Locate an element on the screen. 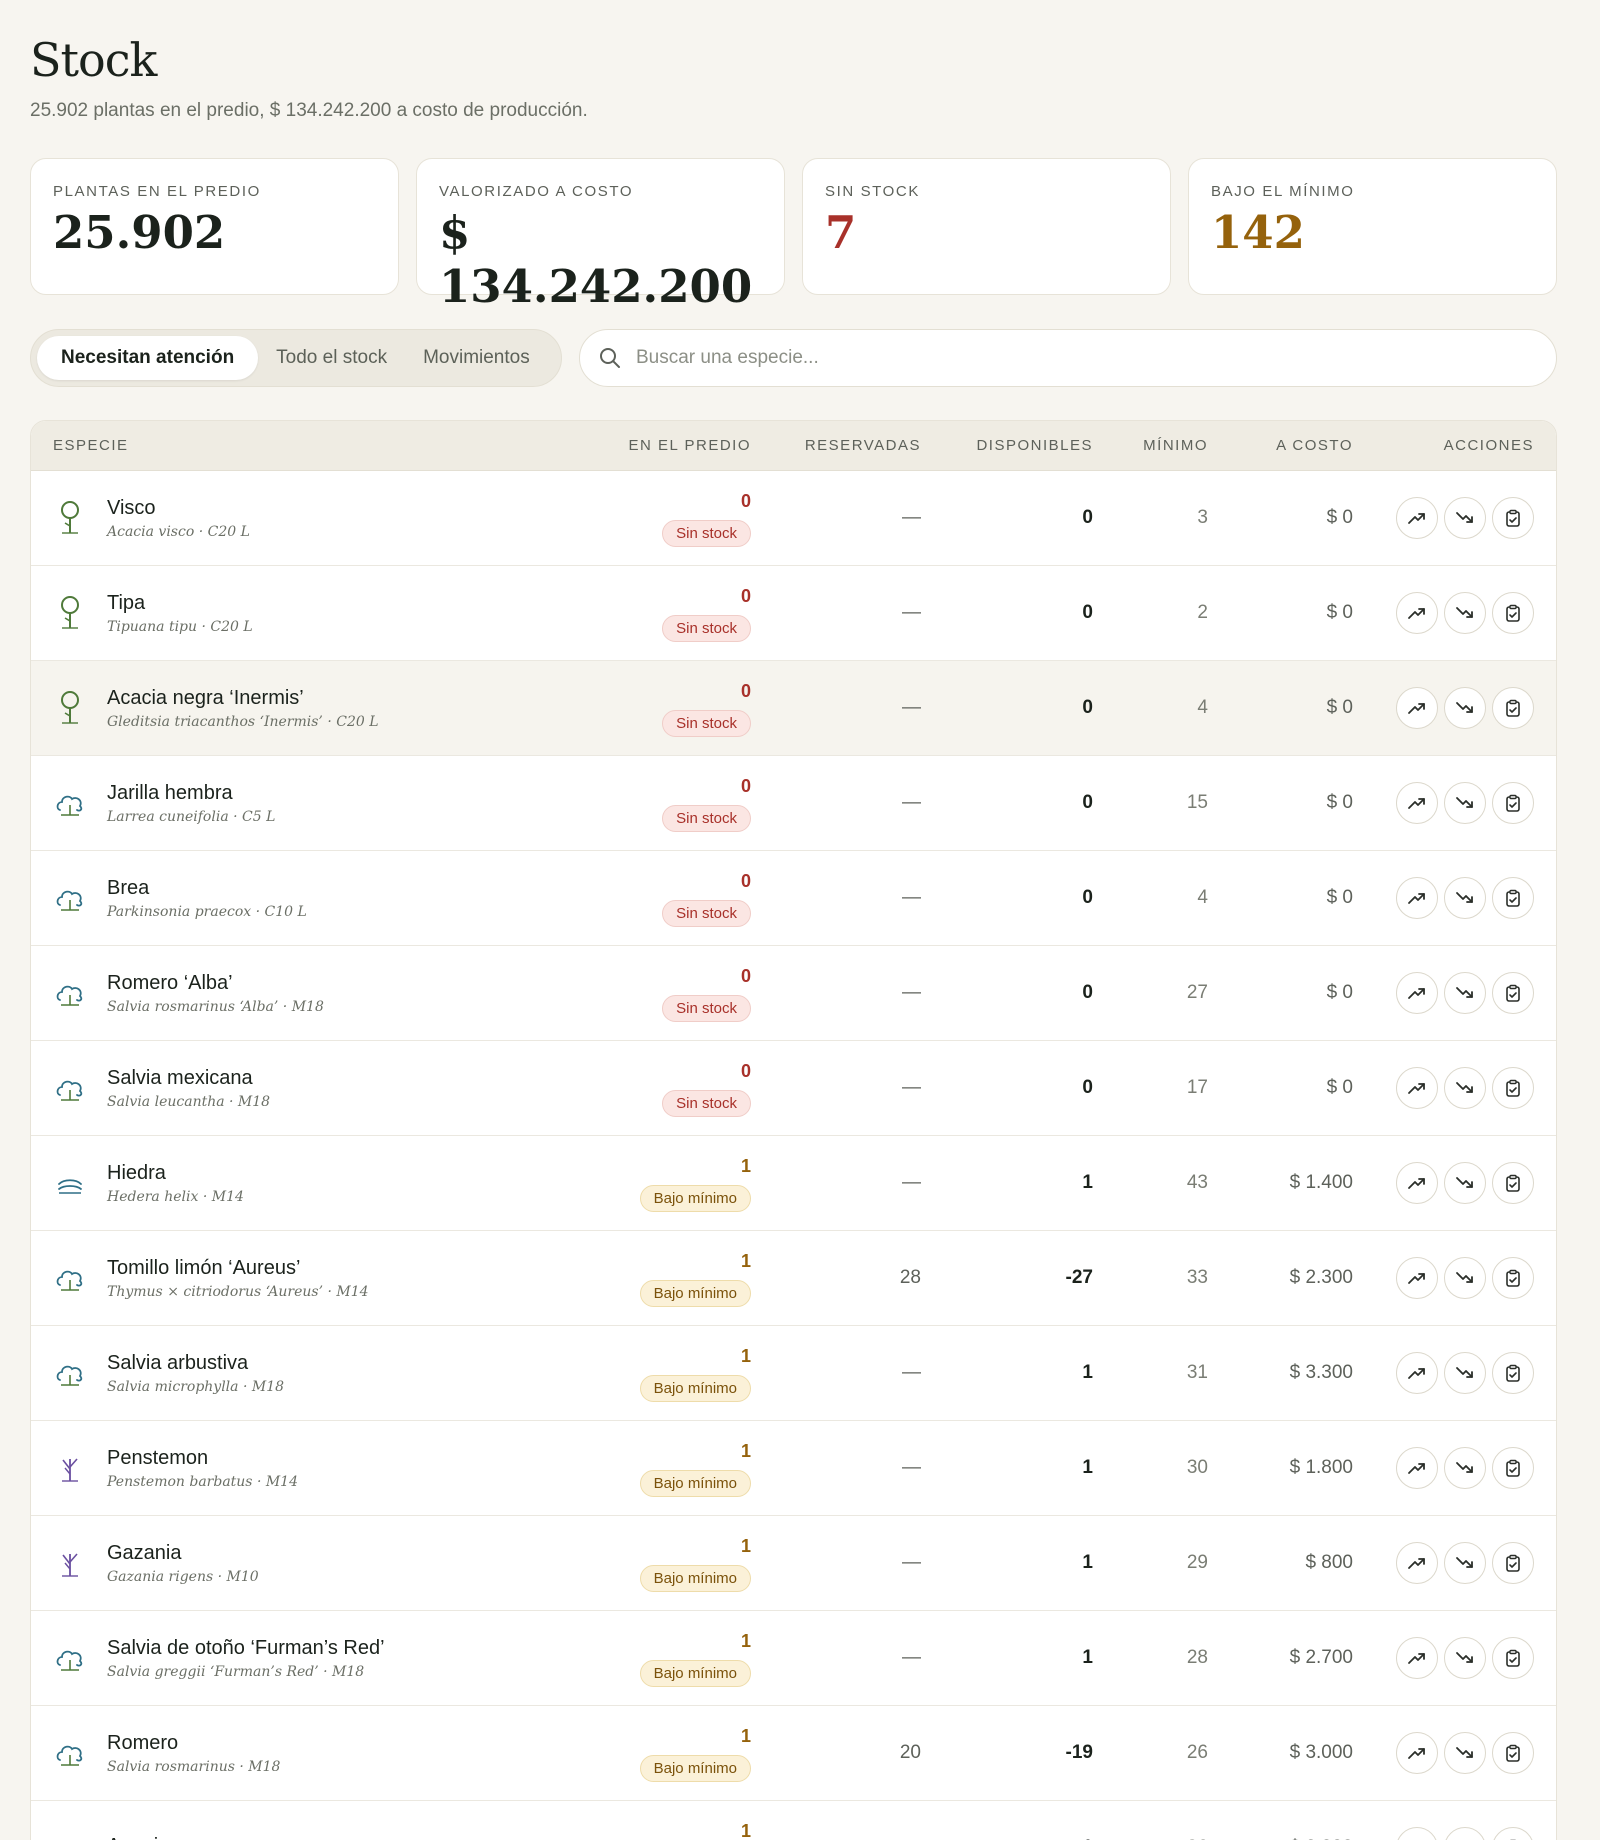  tab-todo-el-stock: Todo el stock is located at coordinates (331, 358).